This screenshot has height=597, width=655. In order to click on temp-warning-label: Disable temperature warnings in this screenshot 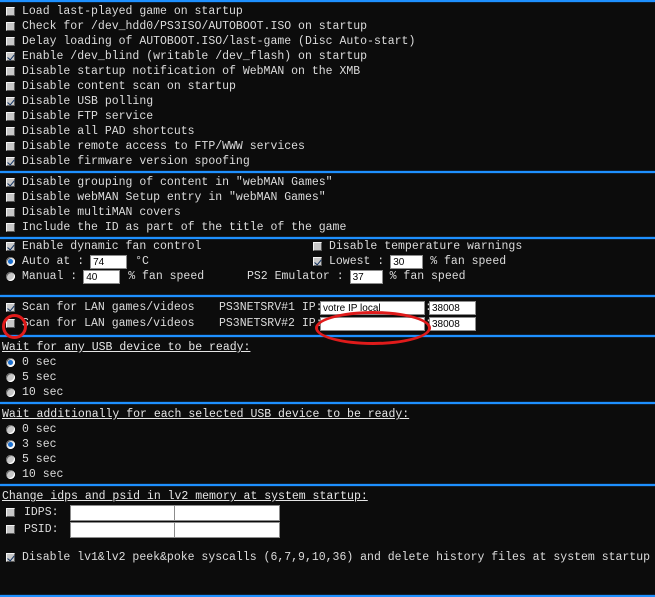, I will do `click(426, 246)`.